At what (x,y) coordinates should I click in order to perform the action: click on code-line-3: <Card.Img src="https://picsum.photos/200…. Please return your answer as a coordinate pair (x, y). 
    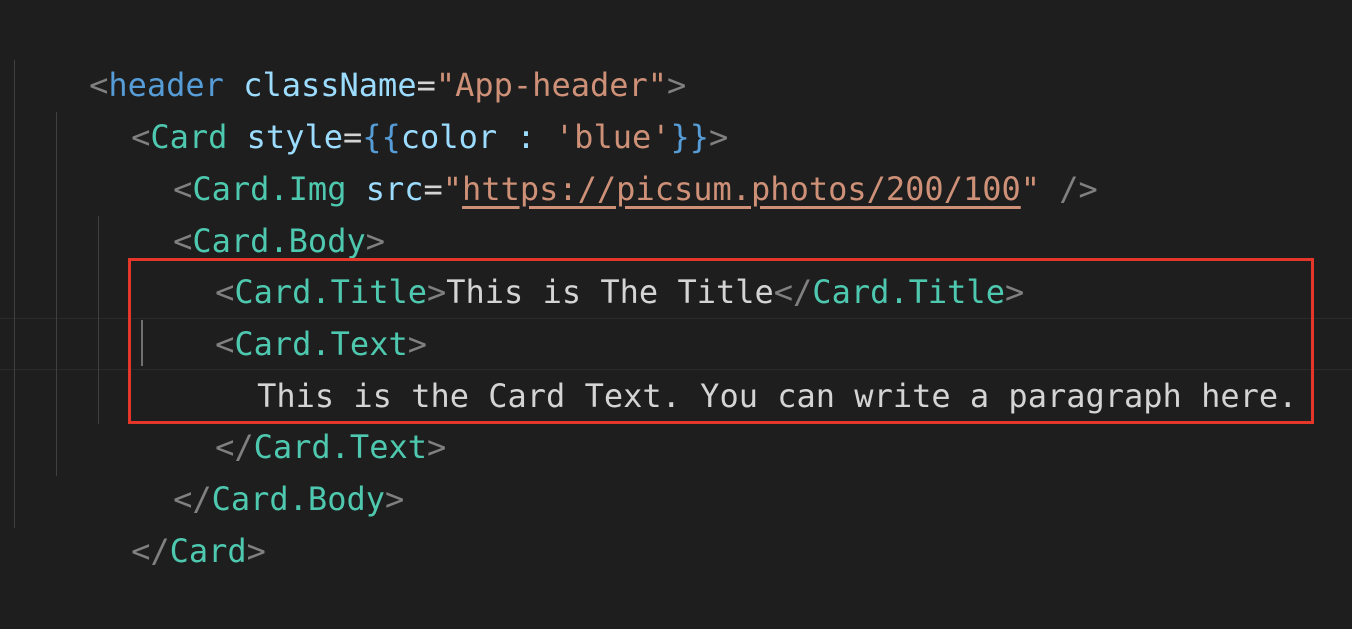
    Looking at the image, I should click on (597, 159).